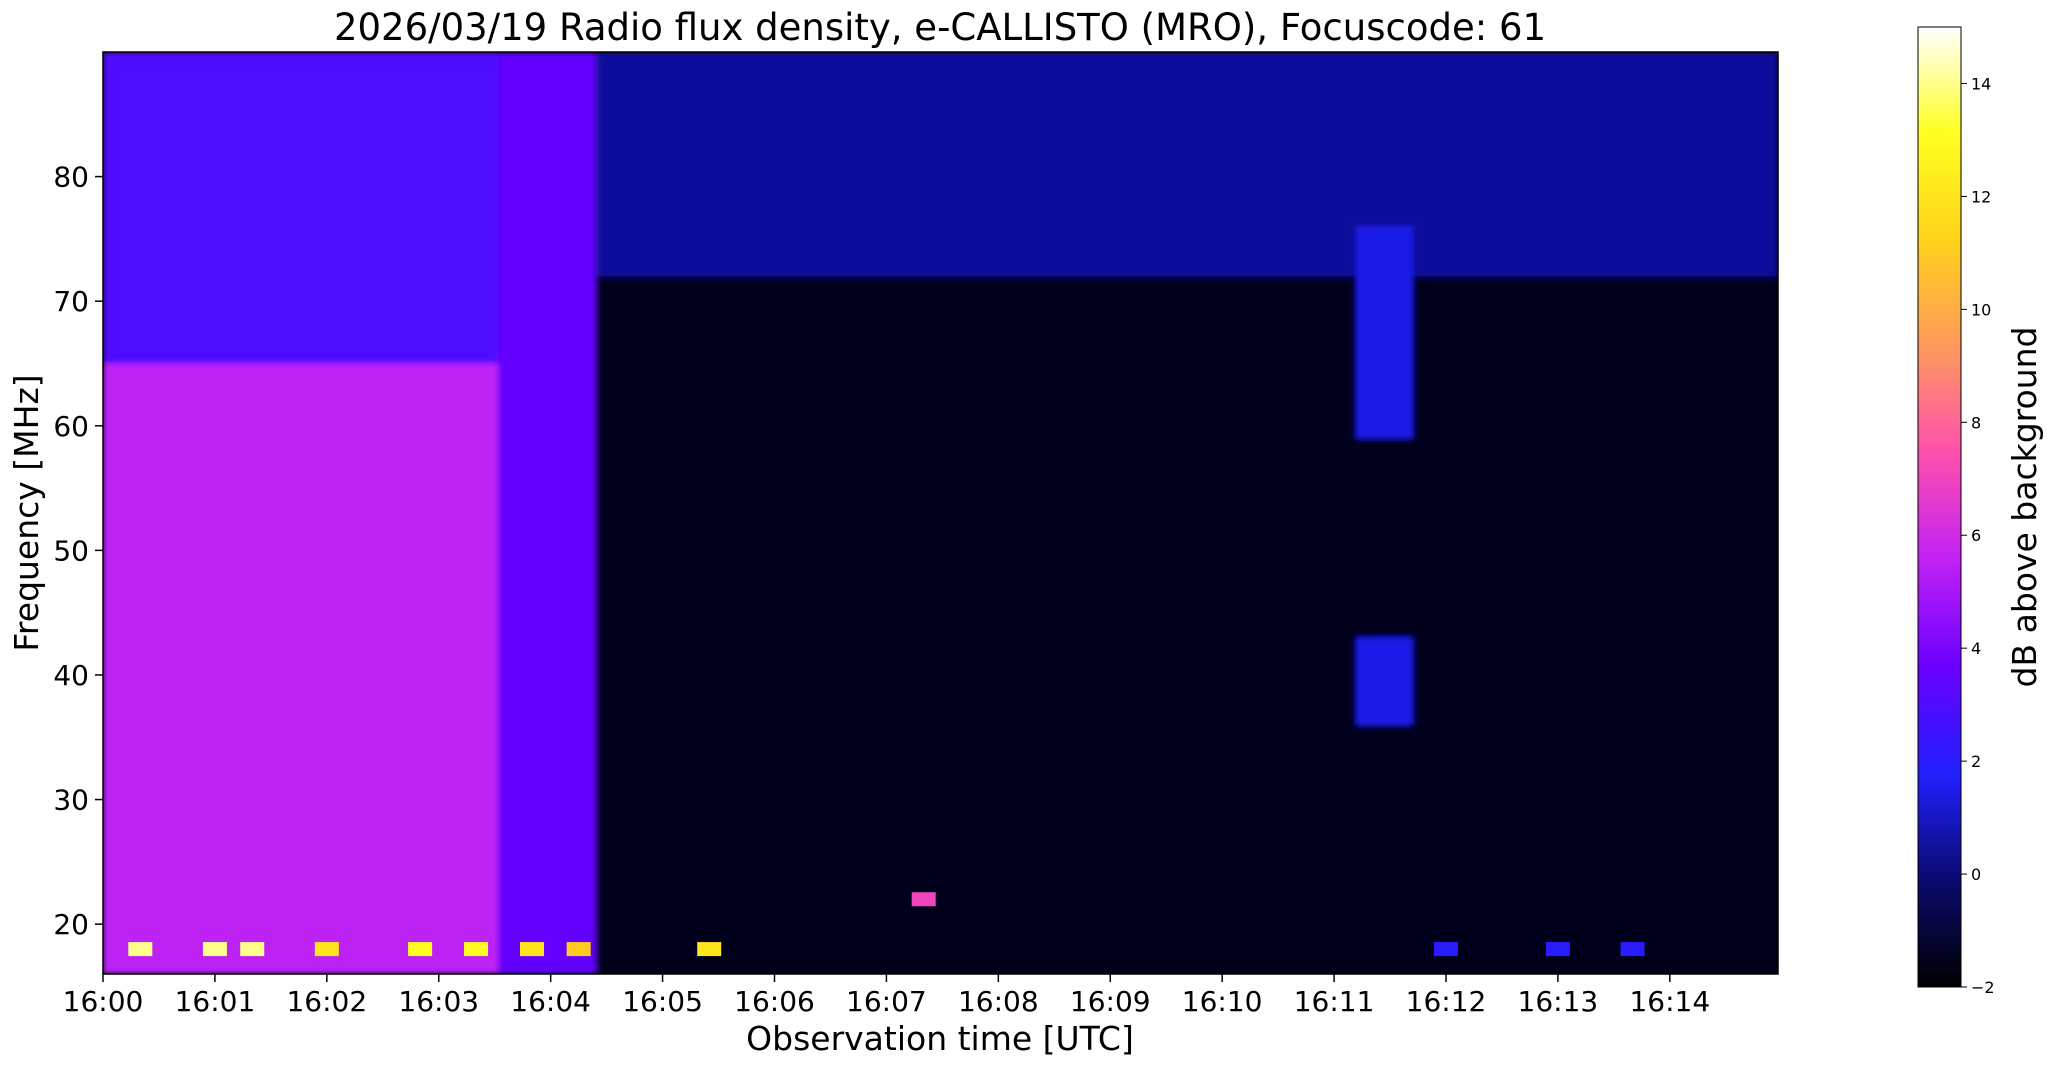 The width and height of the screenshot is (2047, 1071). I want to click on x-tick-label: 16:13, so click(1558, 1001).